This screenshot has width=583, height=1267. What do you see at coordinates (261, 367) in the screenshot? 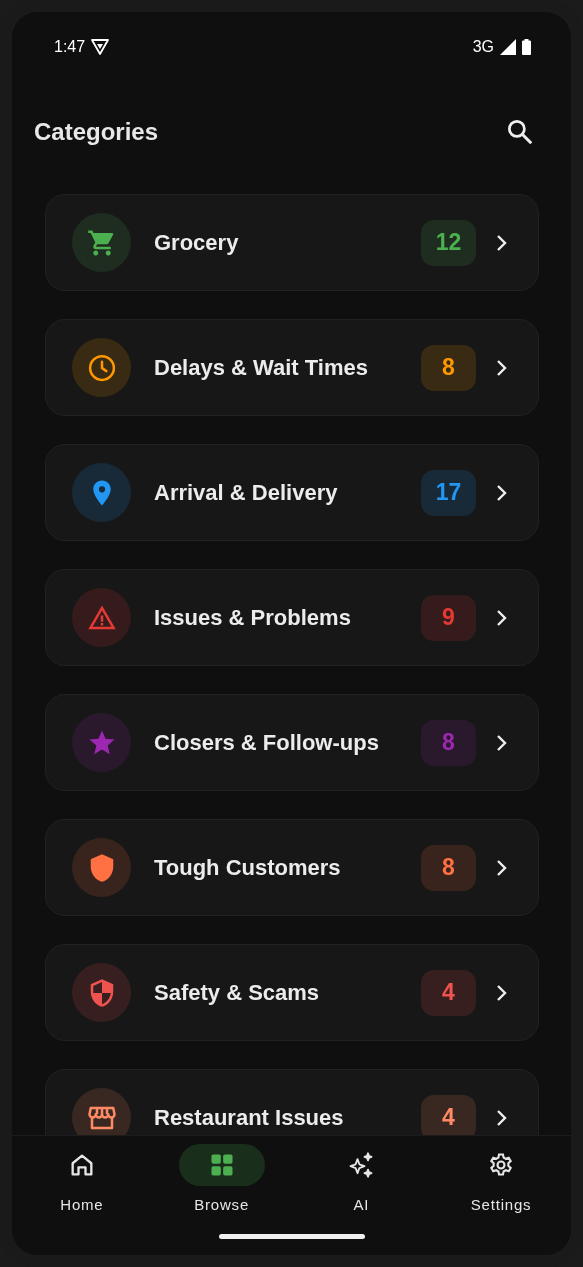
I see `category-name: Delays & Wait Times` at bounding box center [261, 367].